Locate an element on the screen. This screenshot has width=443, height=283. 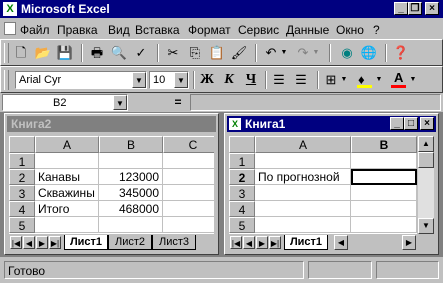
paste-icon: 📋 is located at coordinates (217, 53).